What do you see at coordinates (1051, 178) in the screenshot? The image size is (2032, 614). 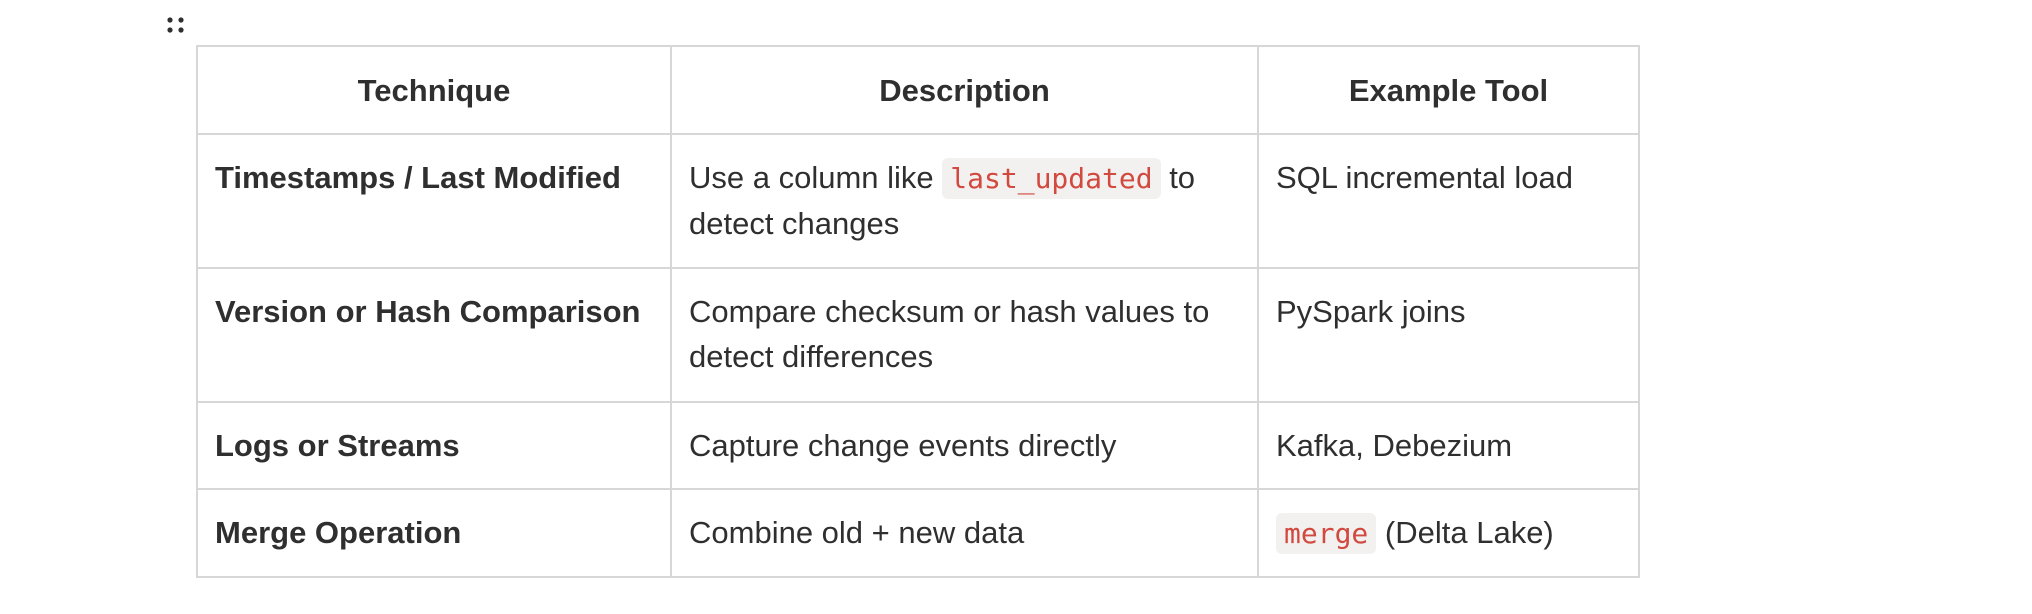 I see `inline-code: last_updated` at bounding box center [1051, 178].